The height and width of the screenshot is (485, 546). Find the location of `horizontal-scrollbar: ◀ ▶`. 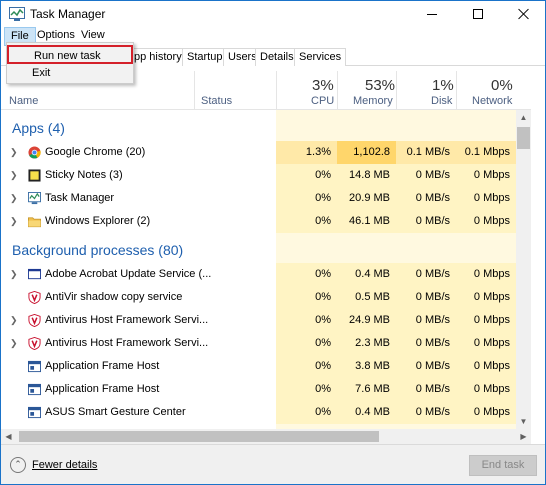

horizontal-scrollbar: ◀ ▶ is located at coordinates (266, 436).